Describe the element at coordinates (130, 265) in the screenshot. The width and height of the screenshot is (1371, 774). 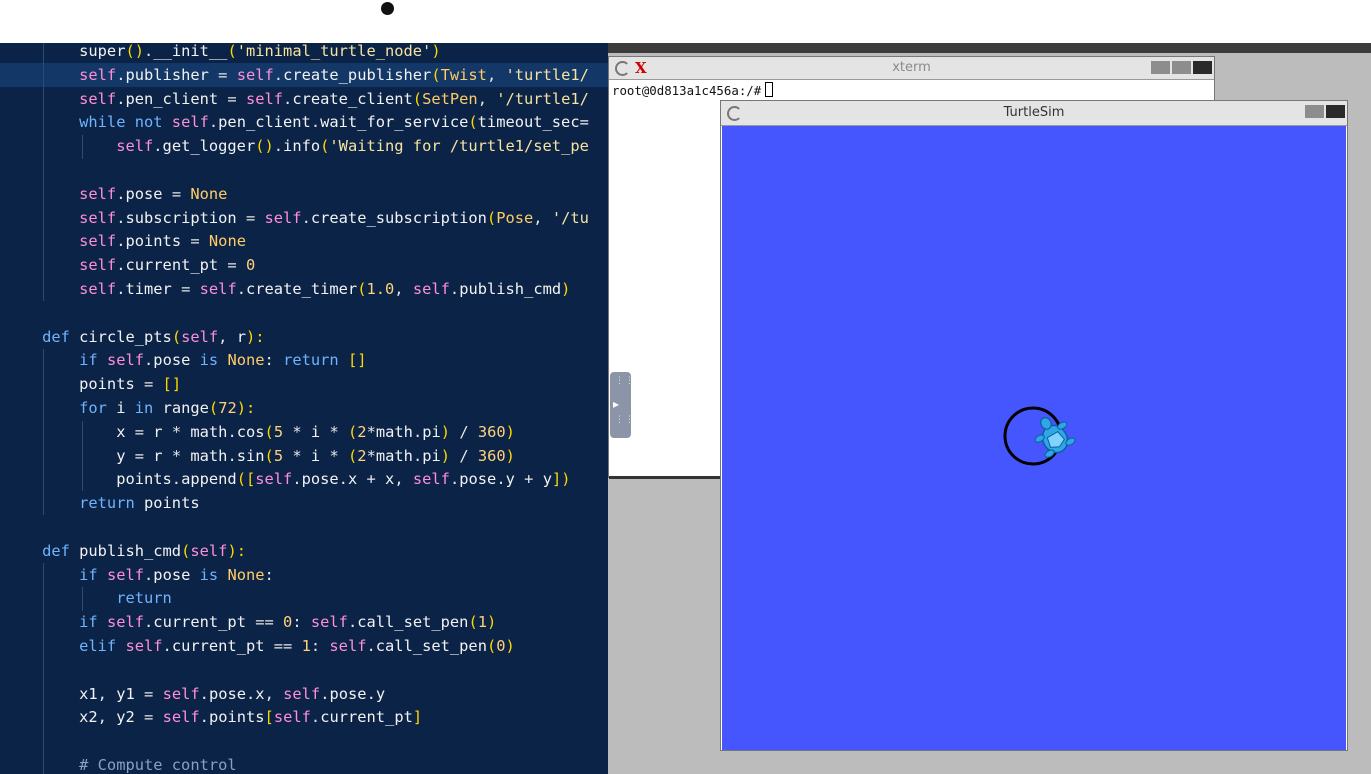
I see `code-line: self.current_pt = 0` at that location.